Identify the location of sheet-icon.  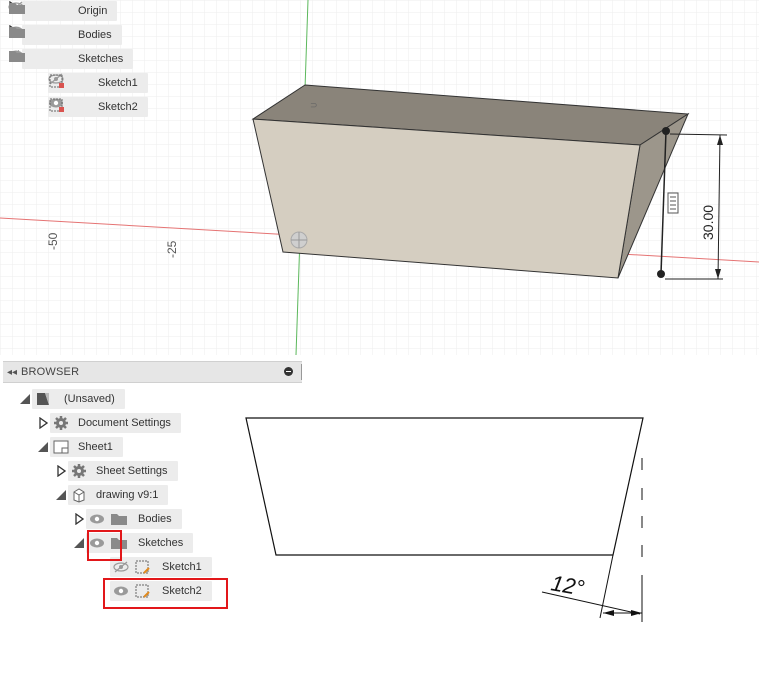
(61, 447).